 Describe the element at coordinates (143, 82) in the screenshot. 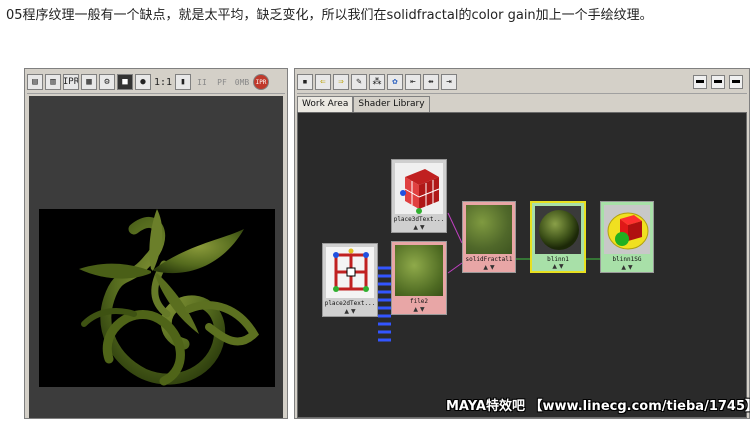

I see `alpha-channel-icon: ●` at that location.